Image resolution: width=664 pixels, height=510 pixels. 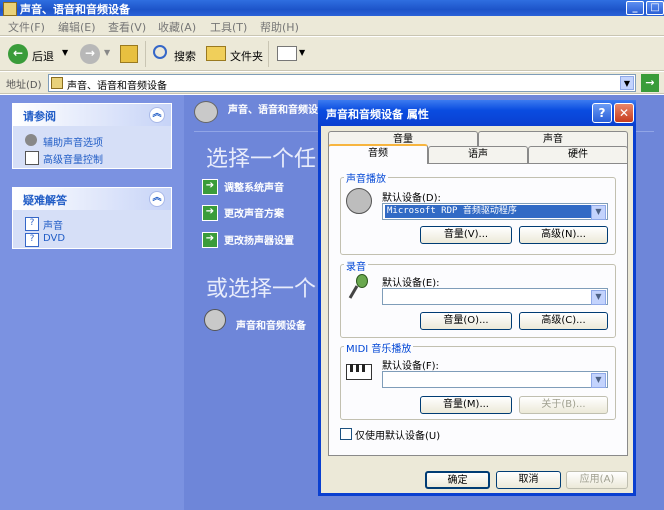 I want to click on volume-control-icon, so click(x=32, y=158).